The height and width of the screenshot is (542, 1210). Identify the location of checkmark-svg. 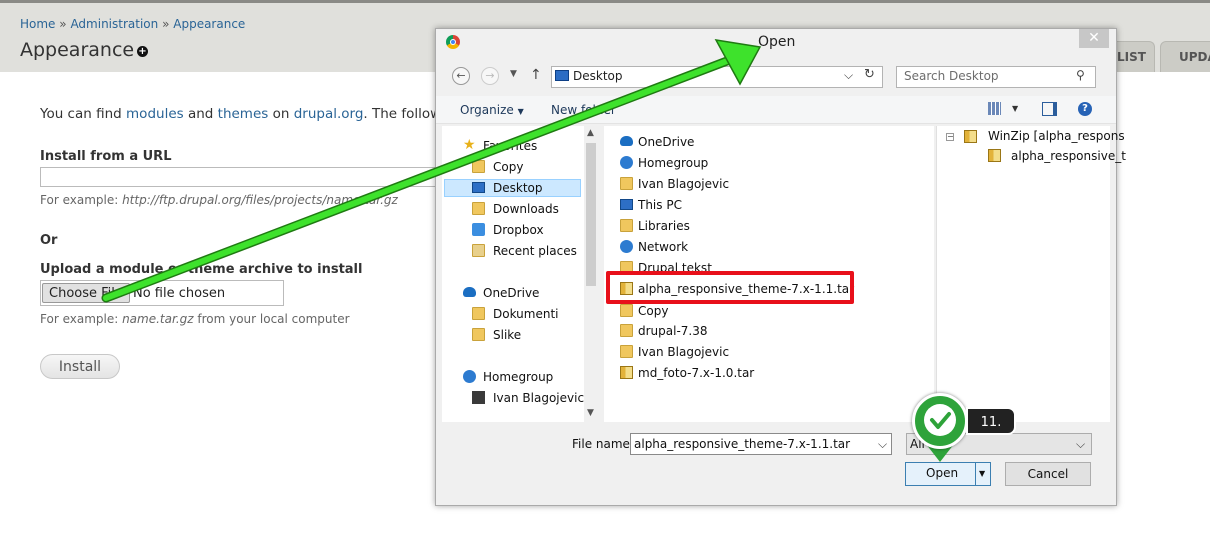
(940, 420).